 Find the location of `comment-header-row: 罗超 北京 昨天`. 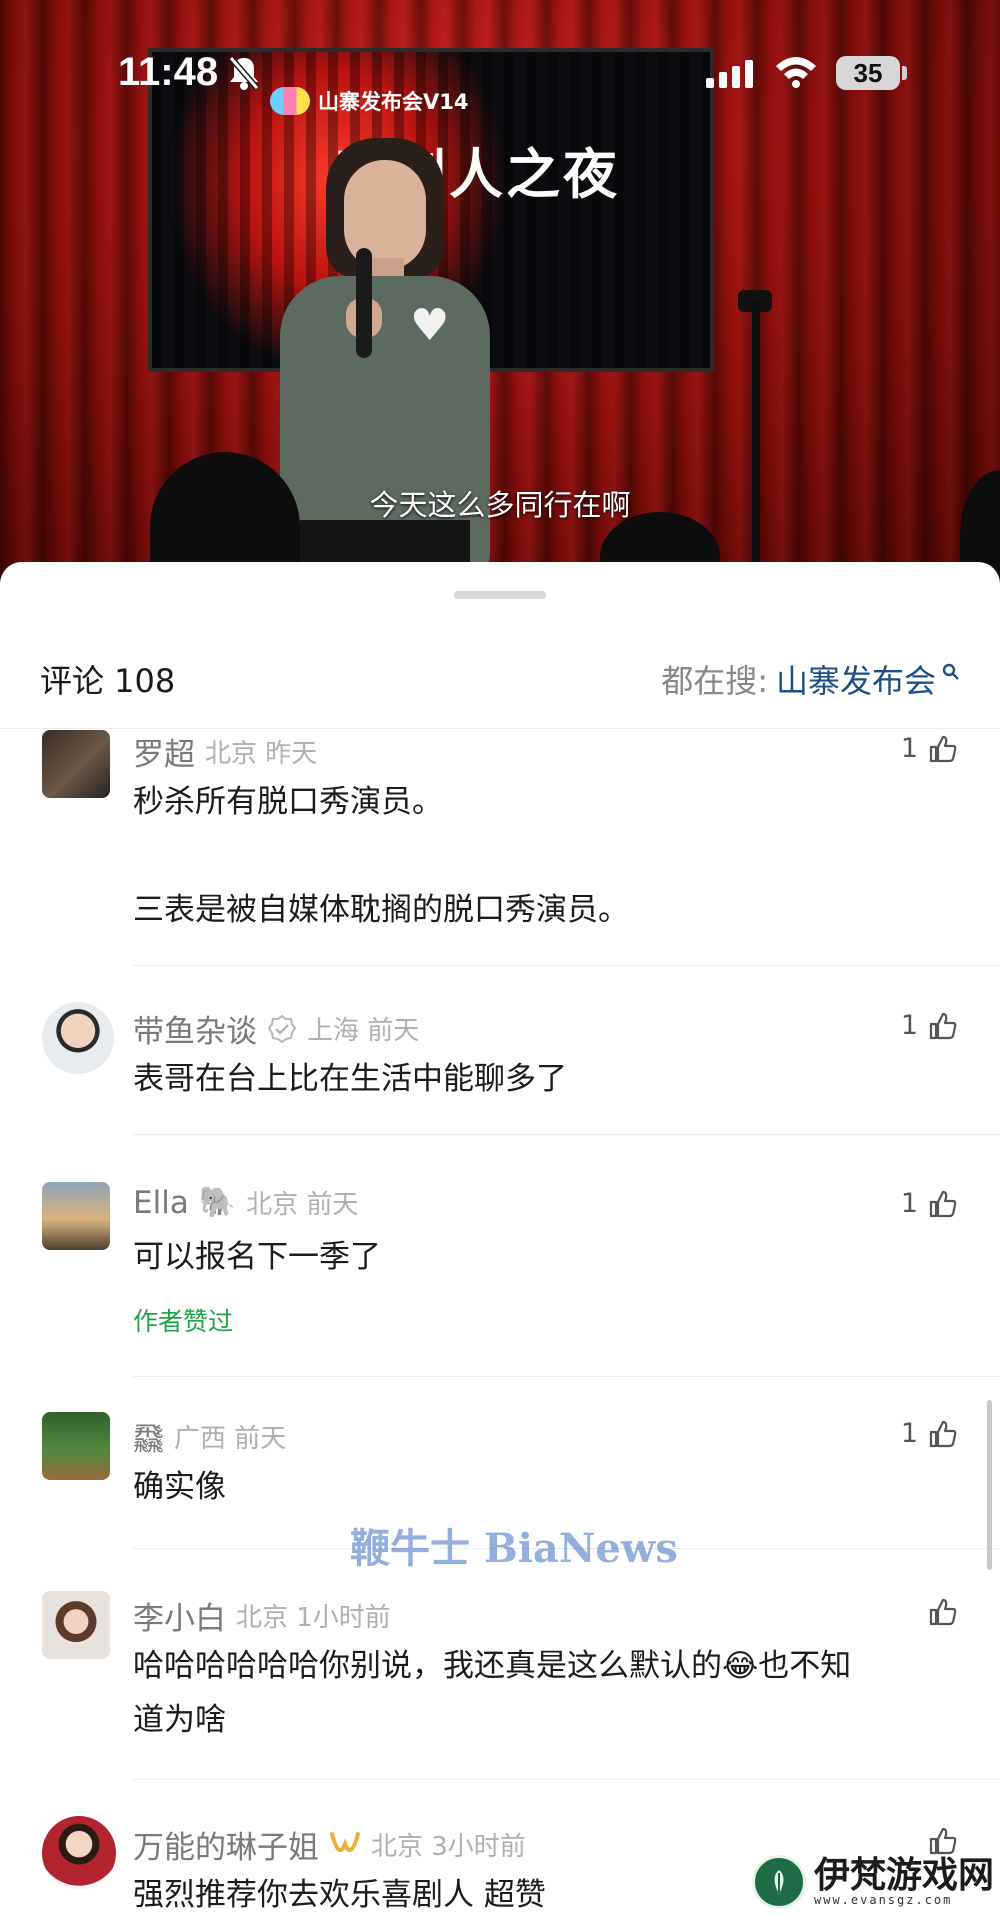

comment-header-row: 罗超 北京 昨天 is located at coordinates (225, 751).